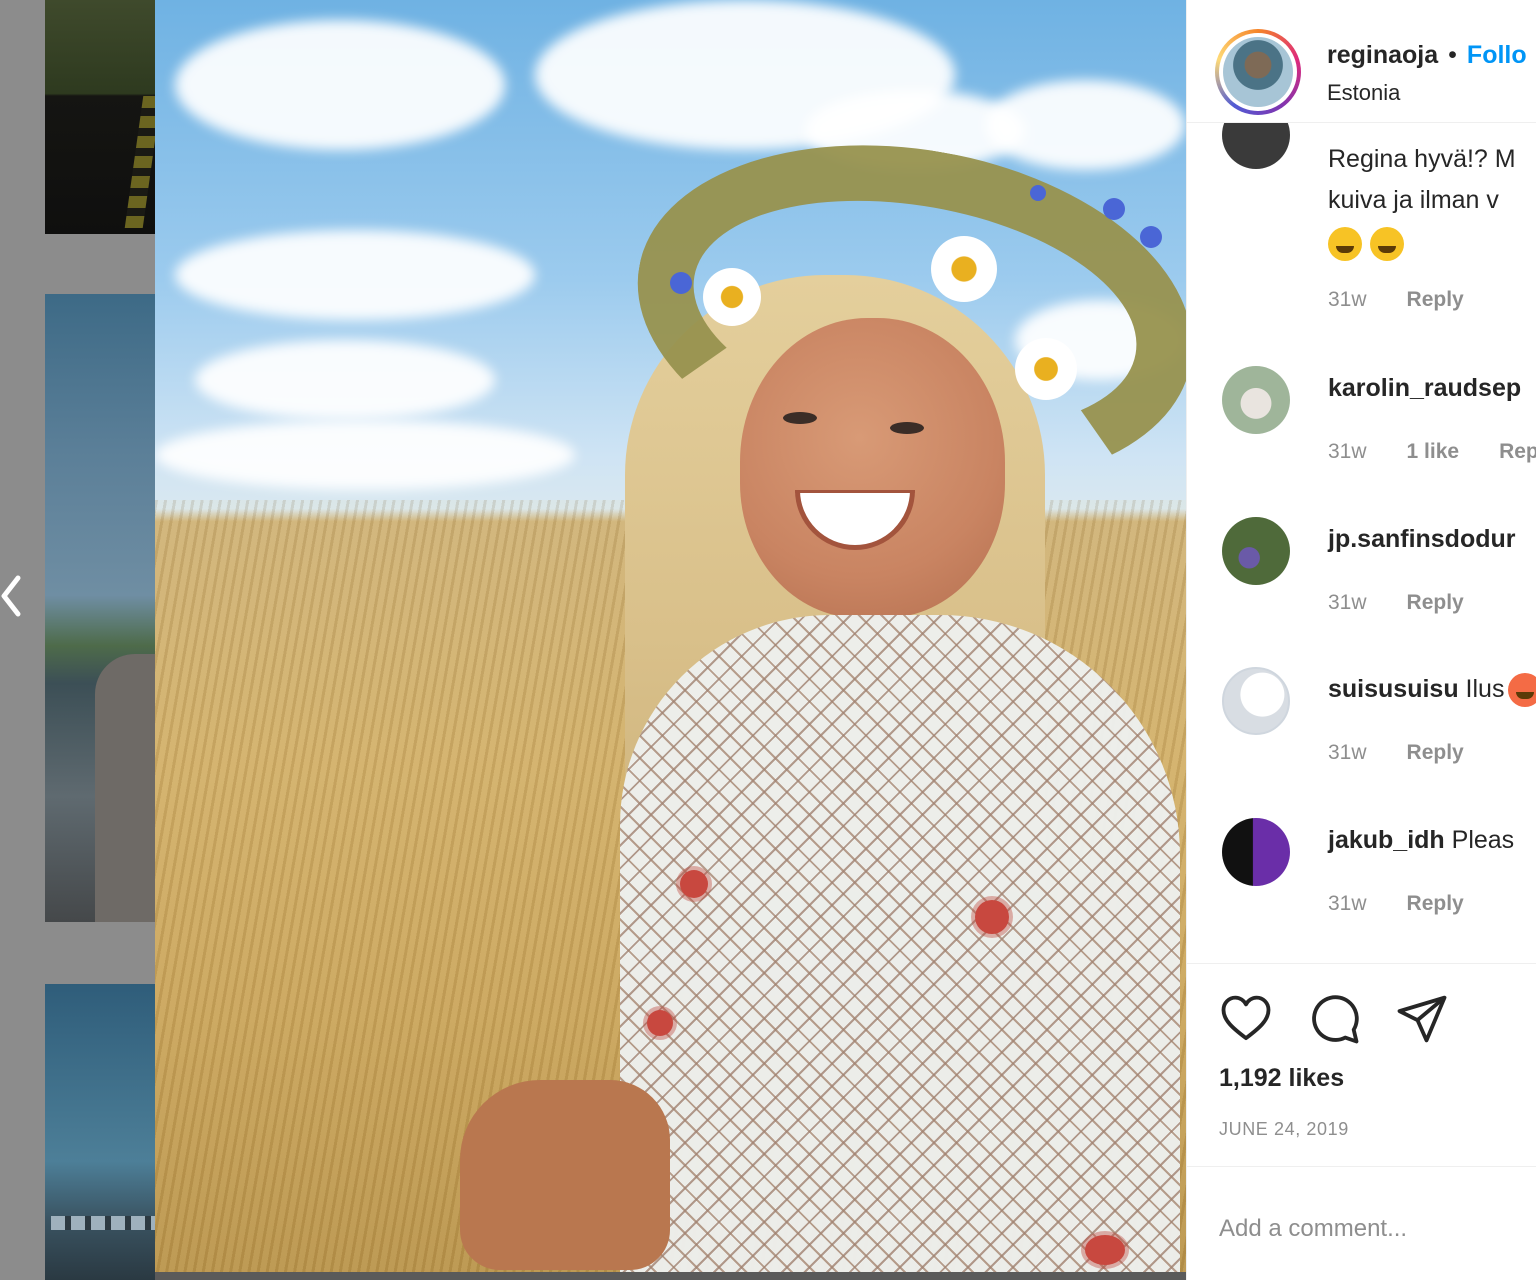  Describe the element at coordinates (1413, 200) in the screenshot. I see `comment-text: kuiva ja ilman v` at that location.